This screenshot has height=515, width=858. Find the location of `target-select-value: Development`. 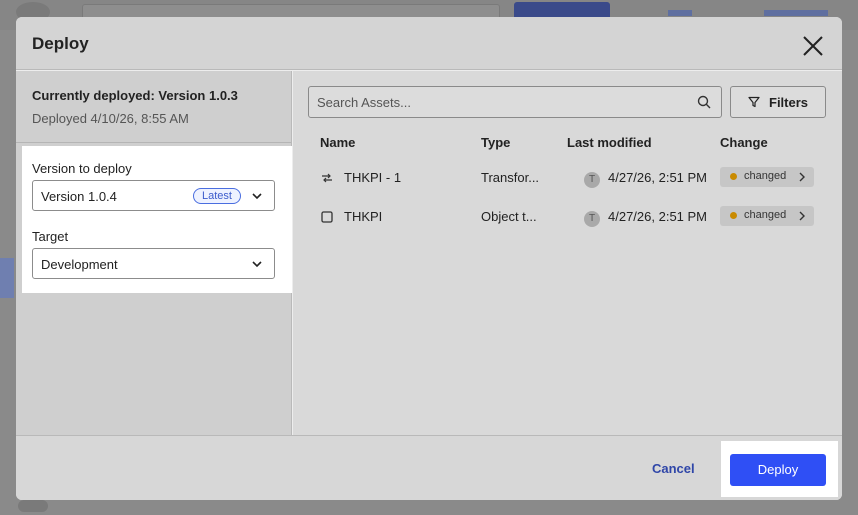

target-select-value: Development is located at coordinates (79, 264).